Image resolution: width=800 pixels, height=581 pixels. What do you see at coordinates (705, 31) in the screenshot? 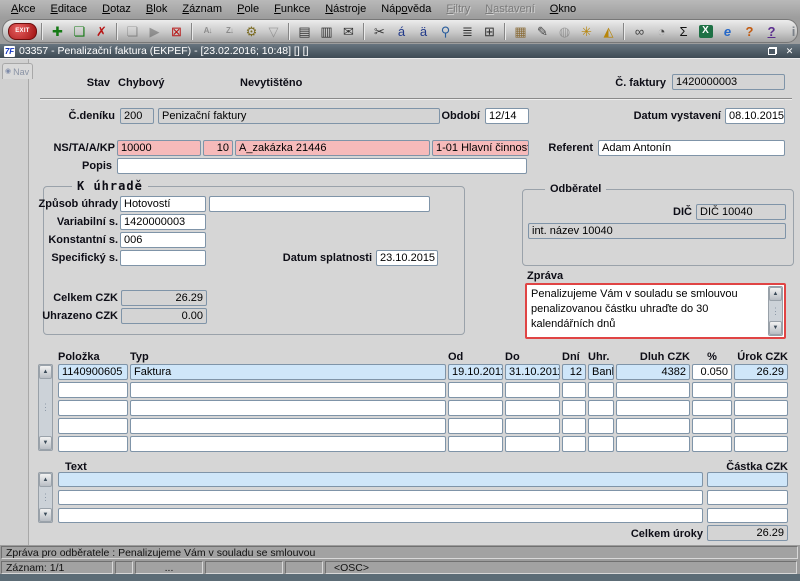
I see `excel-icon: X` at bounding box center [705, 31].